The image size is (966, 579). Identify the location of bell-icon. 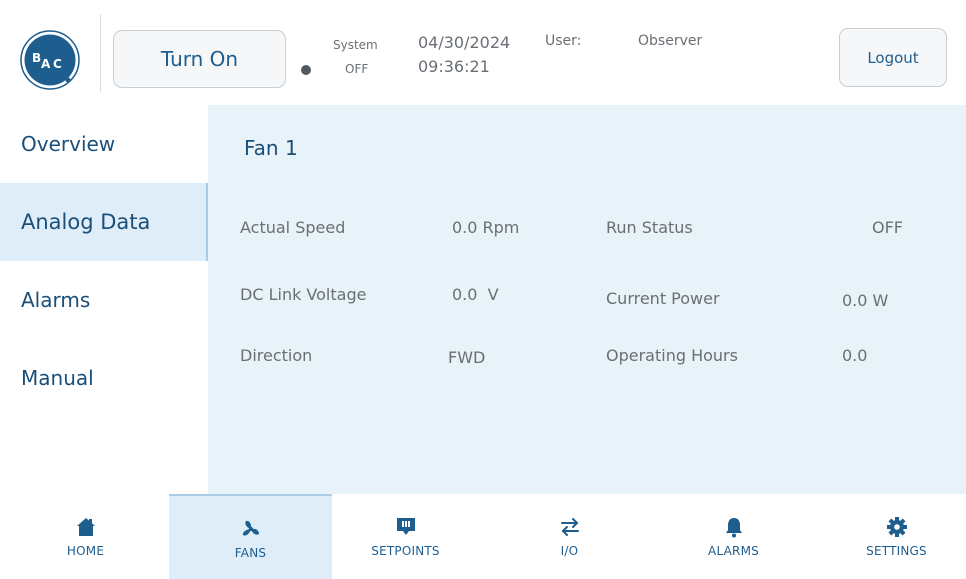
(733, 528).